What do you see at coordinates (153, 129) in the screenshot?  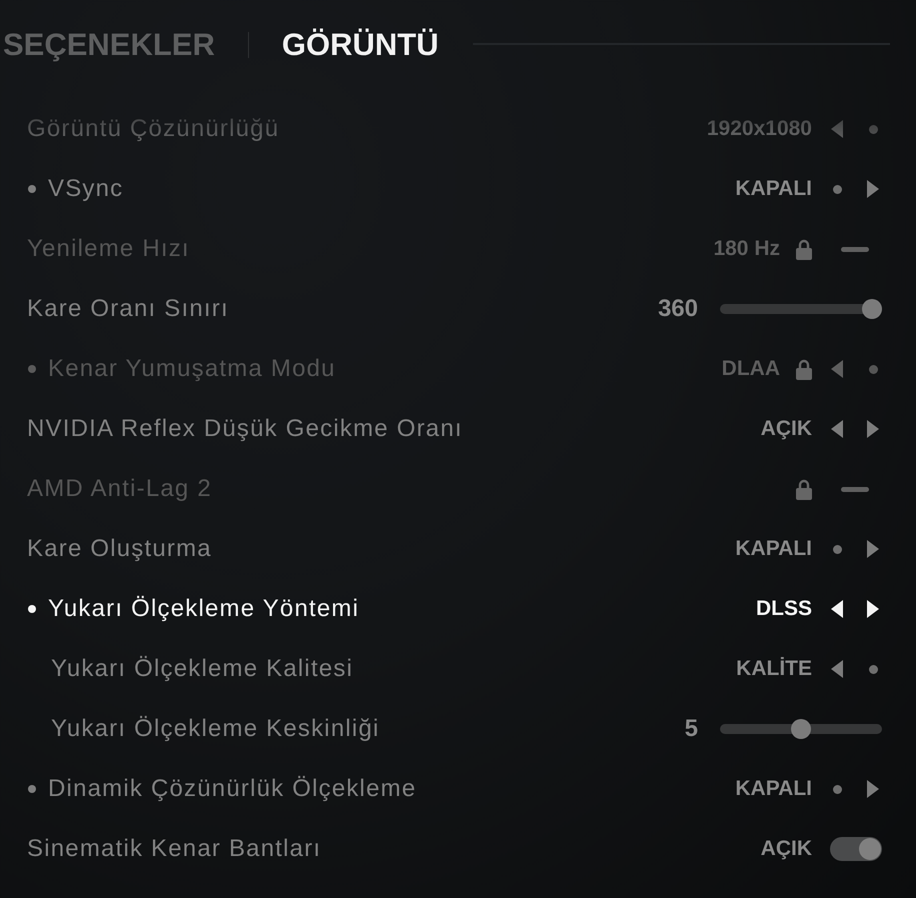 I see `setting-label: Görüntü Çözünürlüğü` at bounding box center [153, 129].